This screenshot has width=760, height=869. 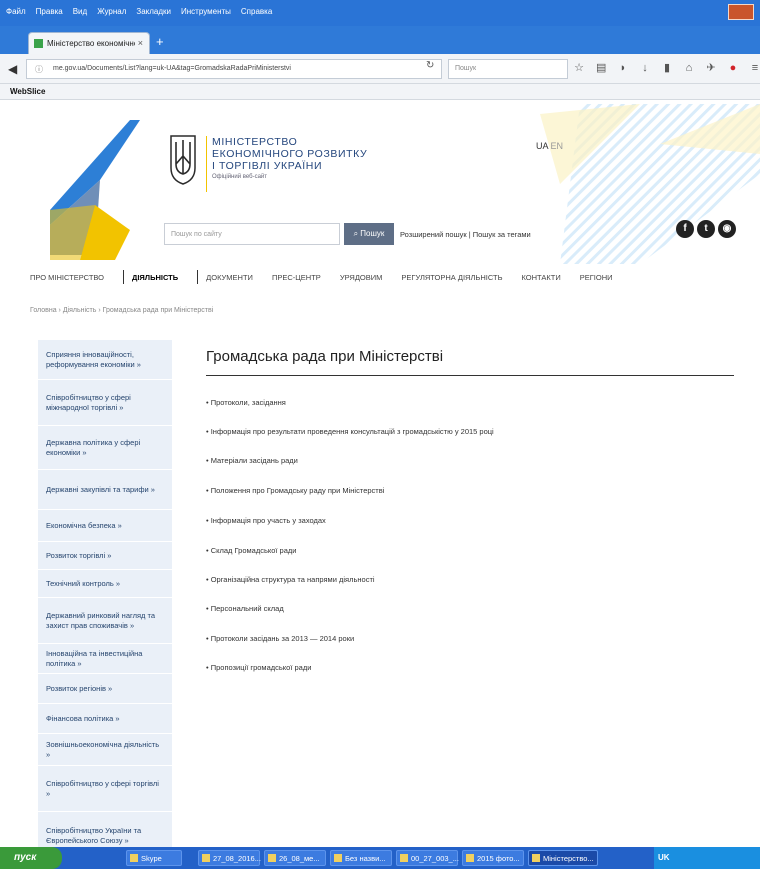 I want to click on sidebar-item: Розвиток регіонів », so click(x=105, y=689).